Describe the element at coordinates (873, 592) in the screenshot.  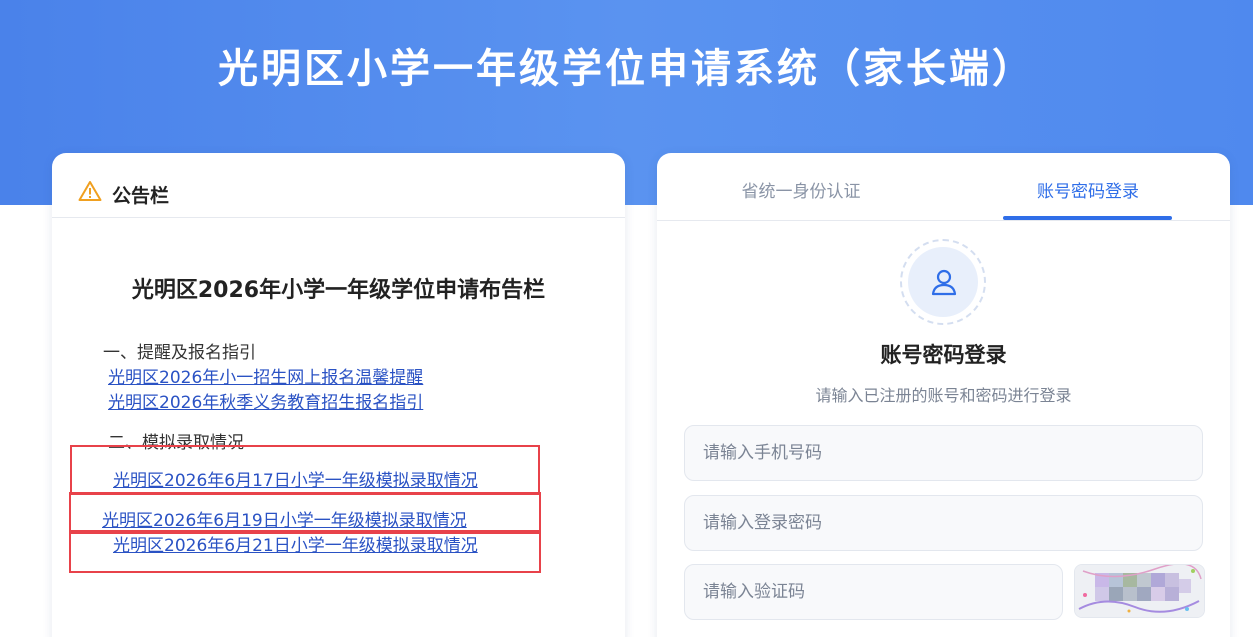
I see `captcha-input` at that location.